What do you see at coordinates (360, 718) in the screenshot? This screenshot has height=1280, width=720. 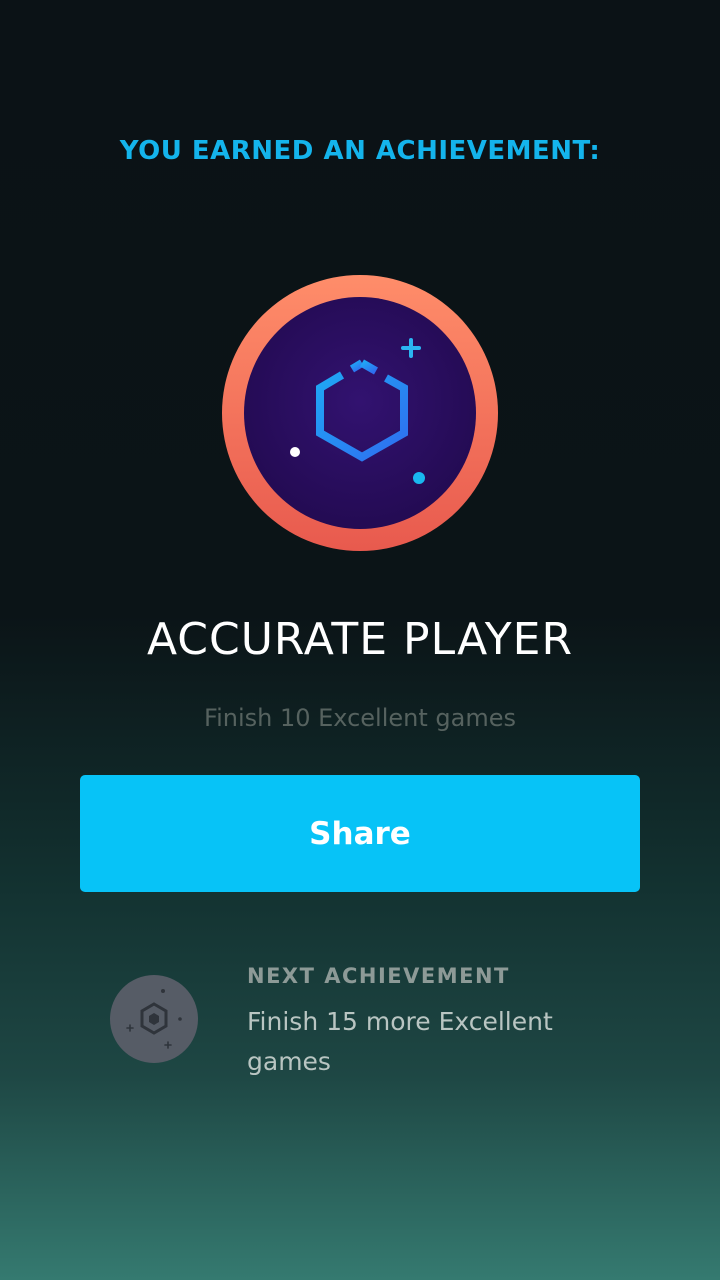 I see `achievement-description: Finish 10 Excellent games` at bounding box center [360, 718].